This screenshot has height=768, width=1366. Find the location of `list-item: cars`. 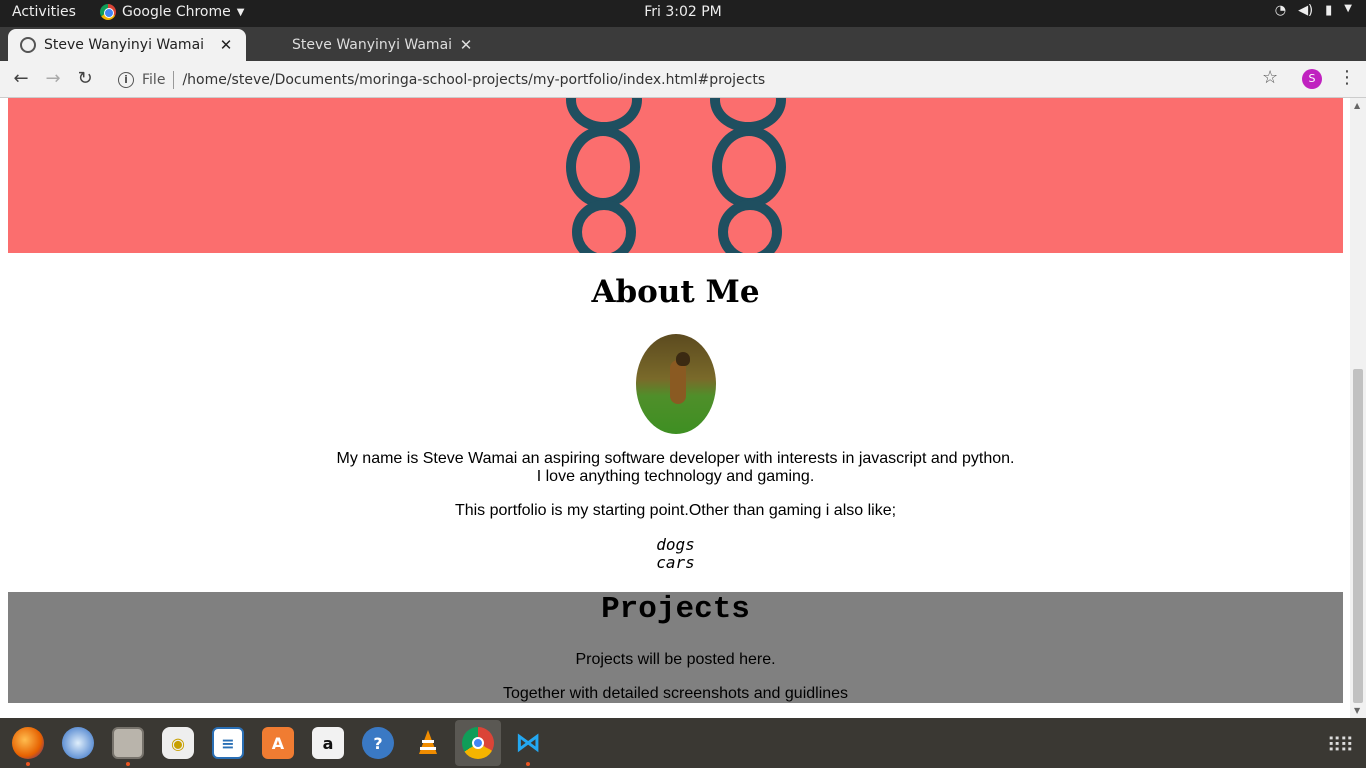

list-item: cars is located at coordinates (675, 562).